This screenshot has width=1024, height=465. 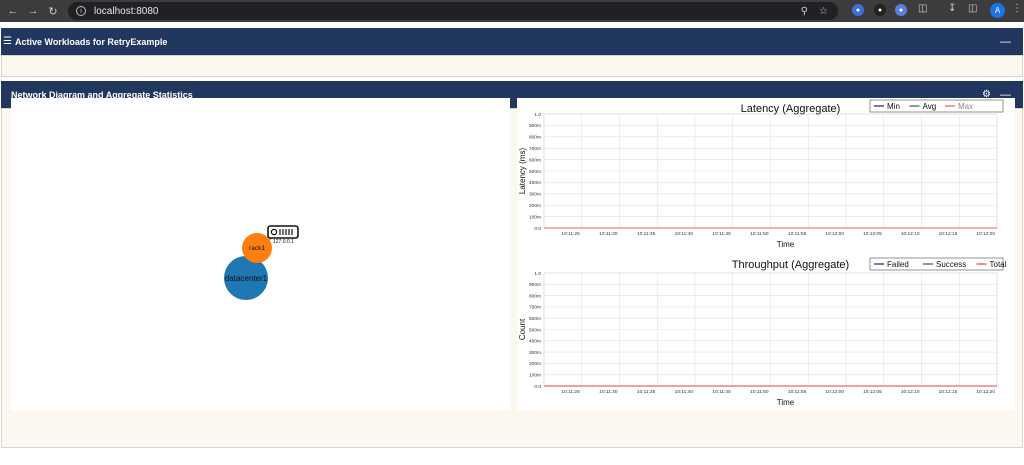 What do you see at coordinates (126, 11) in the screenshot?
I see `address-url: localhost:8080` at bounding box center [126, 11].